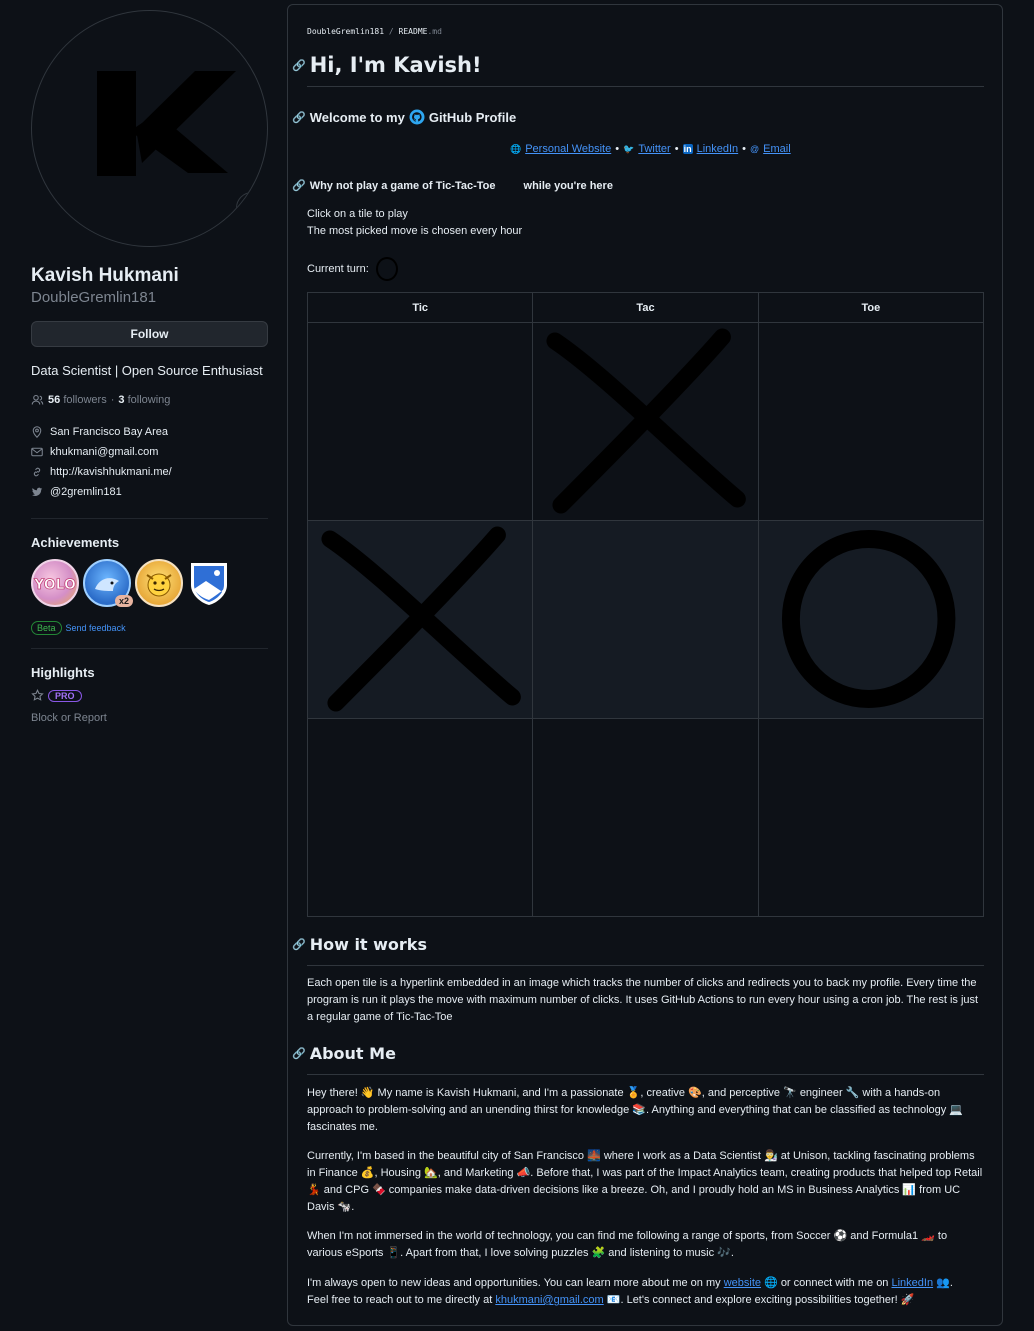 The width and height of the screenshot is (1034, 1331). What do you see at coordinates (359, 944) in the screenshot?
I see `how-heading: 🔗 How it works` at bounding box center [359, 944].